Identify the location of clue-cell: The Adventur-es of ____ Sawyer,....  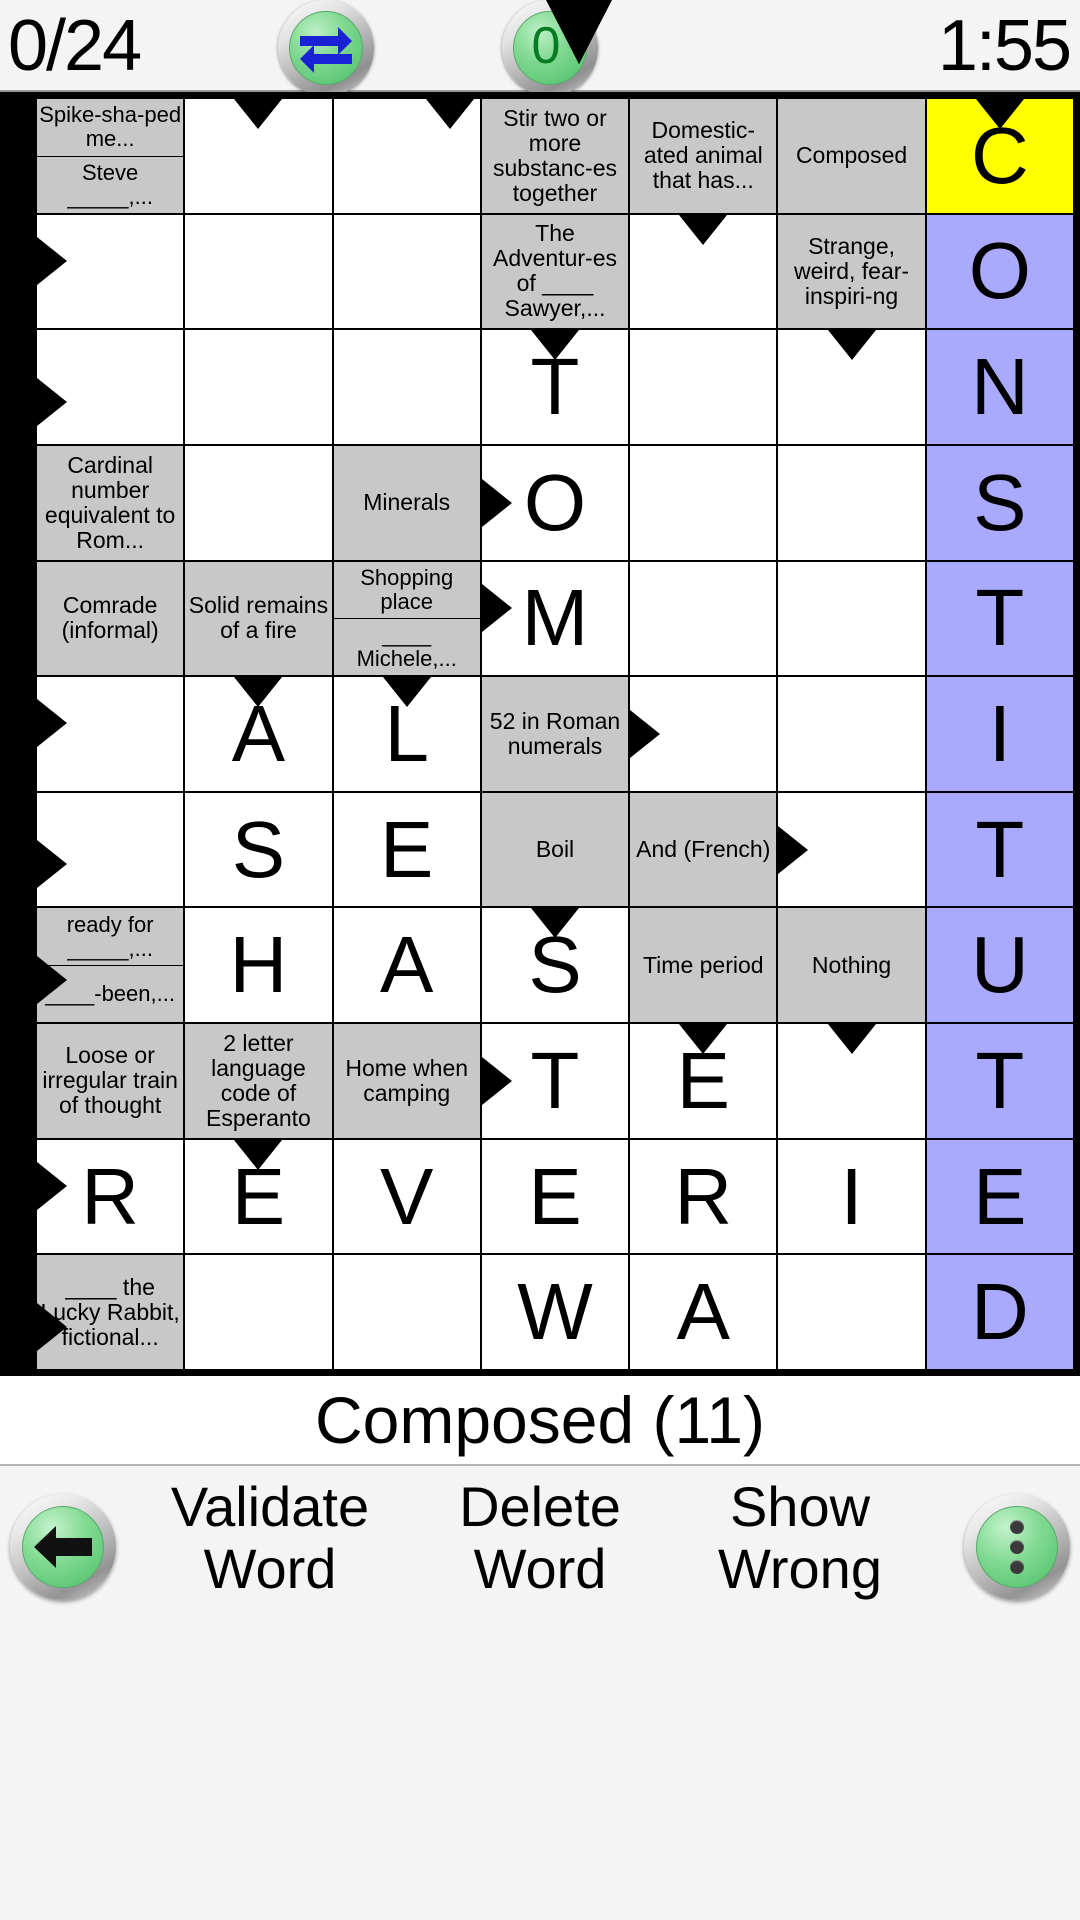
(555, 271).